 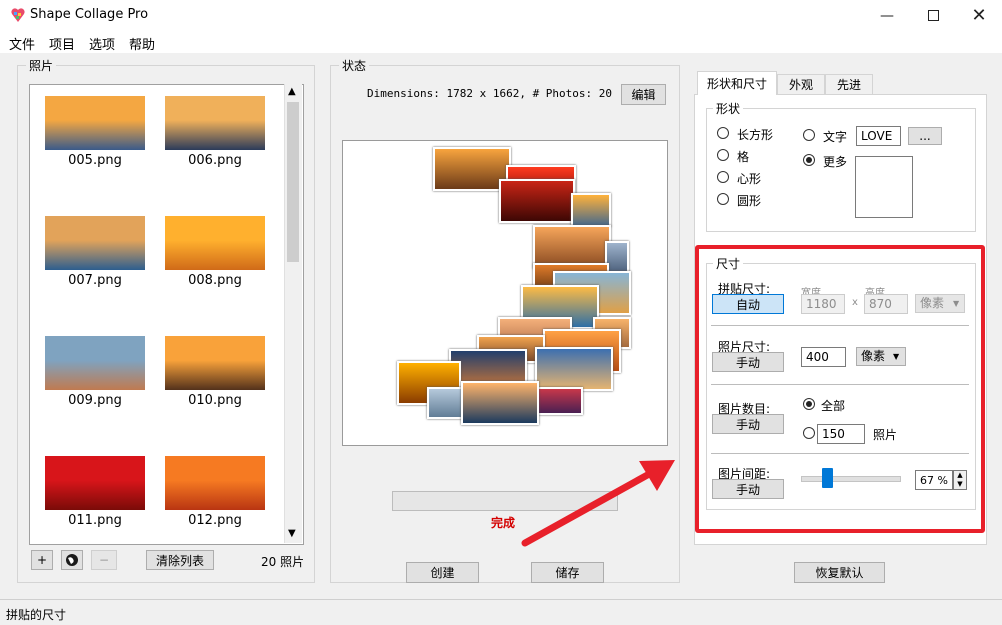 What do you see at coordinates (809, 135) in the screenshot?
I see `shape-text-radio` at bounding box center [809, 135].